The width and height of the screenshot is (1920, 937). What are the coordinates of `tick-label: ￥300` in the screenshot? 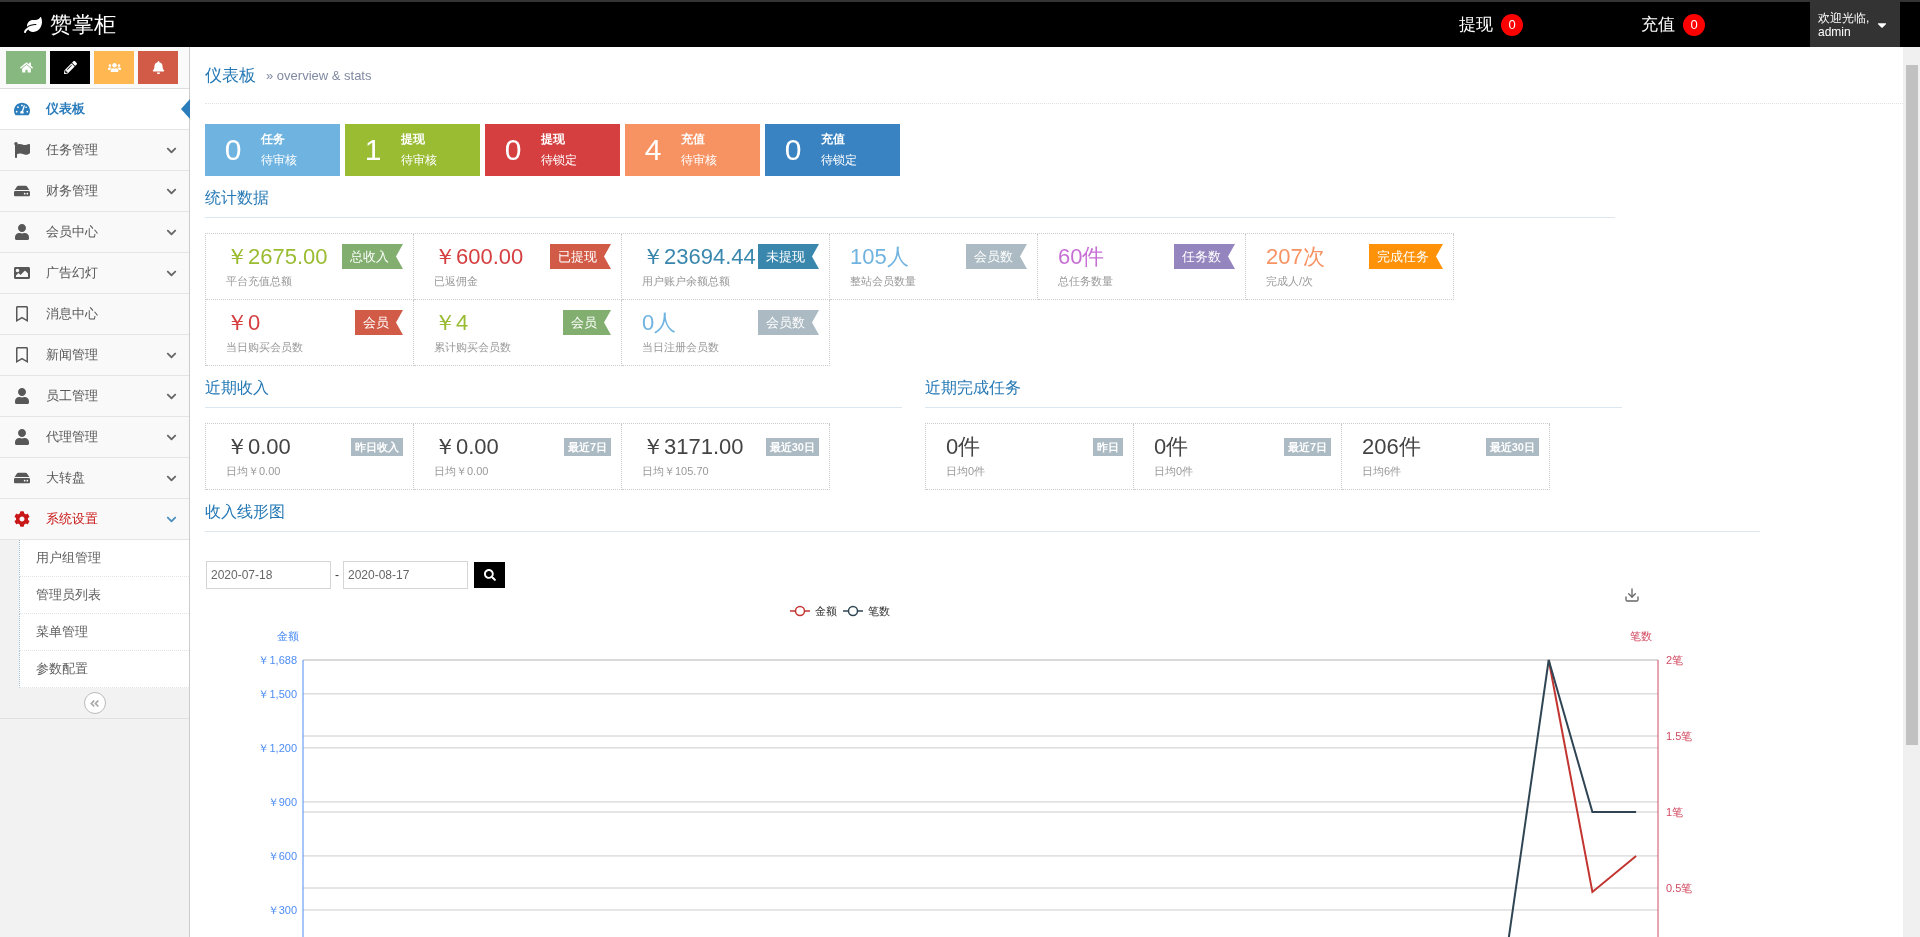 It's located at (282, 909).